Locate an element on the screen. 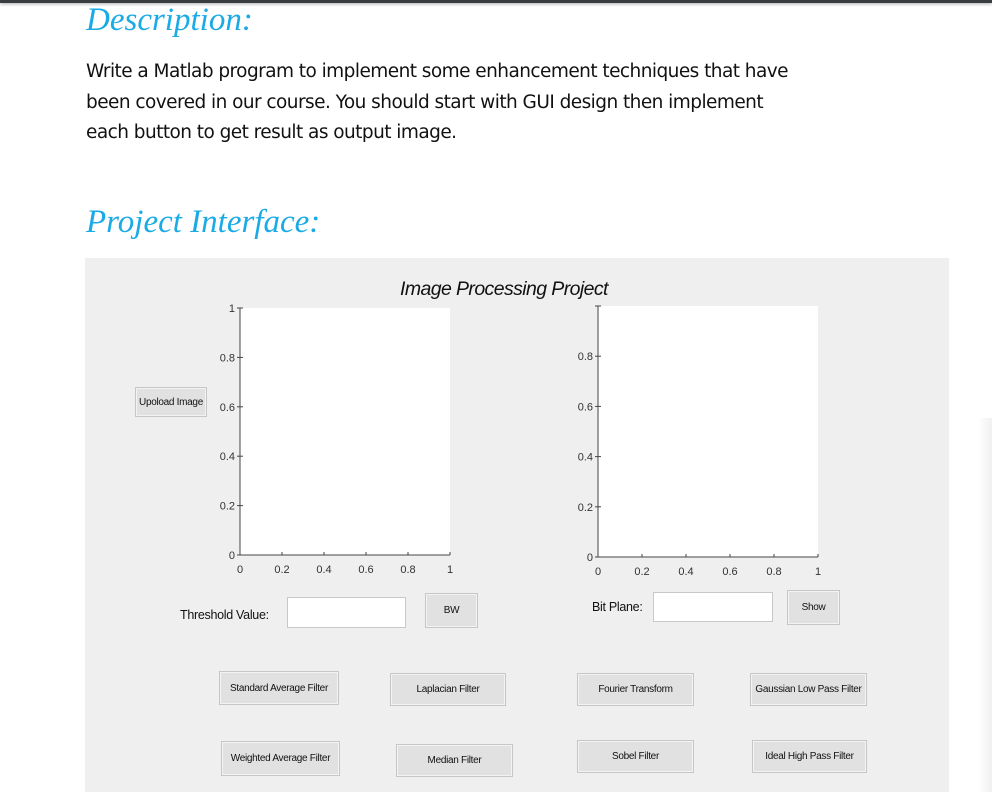 Image resolution: width=992 pixels, height=792 pixels. output-axes-y-tick-label: 0.2 is located at coordinates (585, 508).